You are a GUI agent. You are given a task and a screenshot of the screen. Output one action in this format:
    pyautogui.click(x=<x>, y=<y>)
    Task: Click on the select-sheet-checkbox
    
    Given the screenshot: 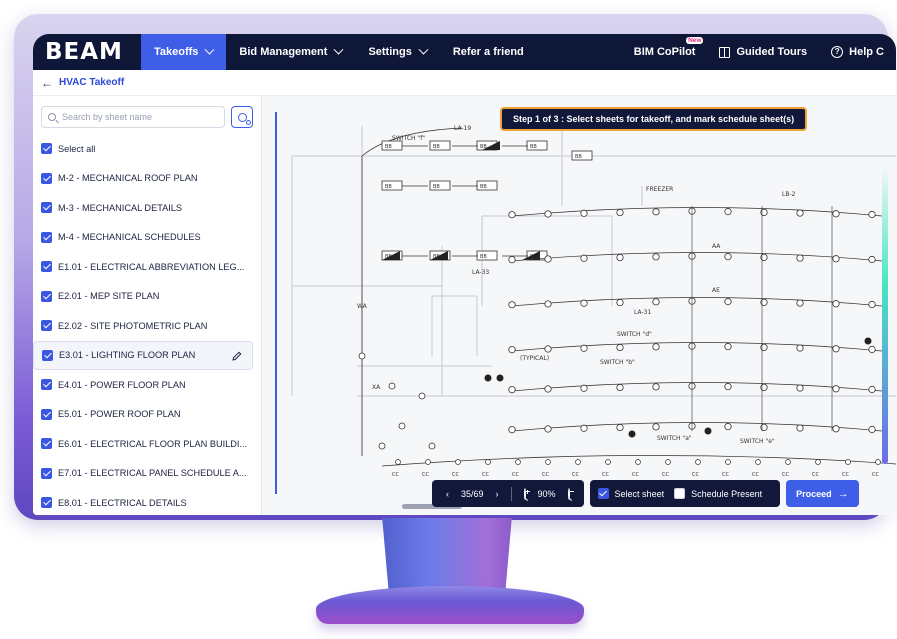 What is the action you would take?
    pyautogui.click(x=603, y=493)
    